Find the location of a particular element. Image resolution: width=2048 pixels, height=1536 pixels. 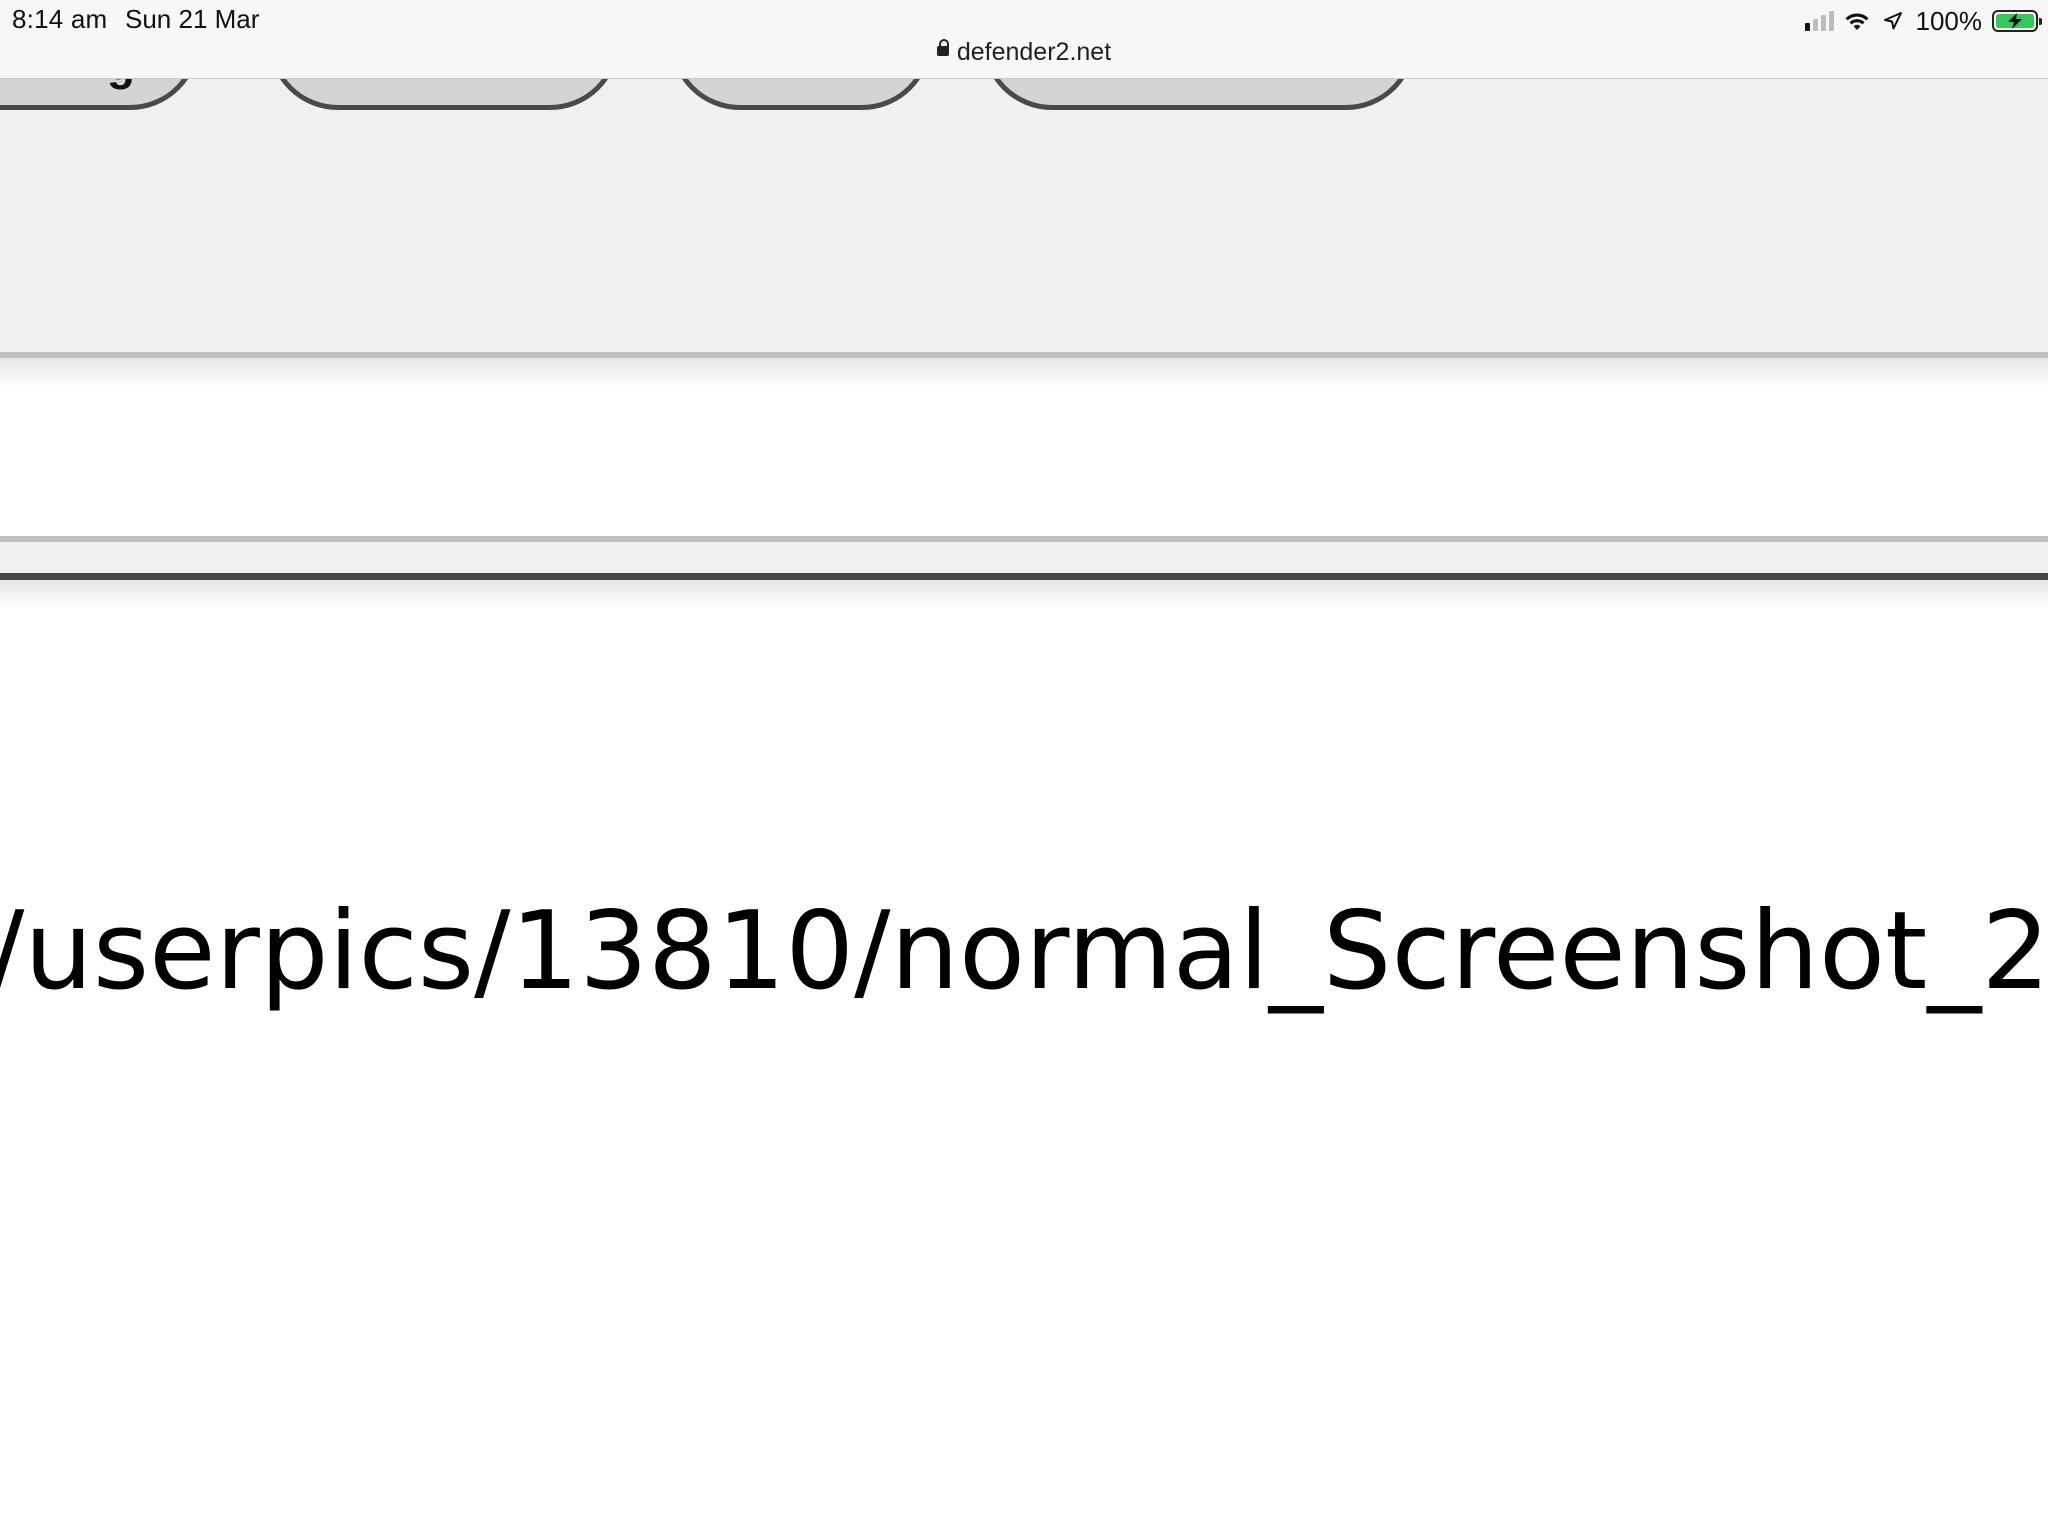

battery-percentage: 100% is located at coordinates (1949, 20).